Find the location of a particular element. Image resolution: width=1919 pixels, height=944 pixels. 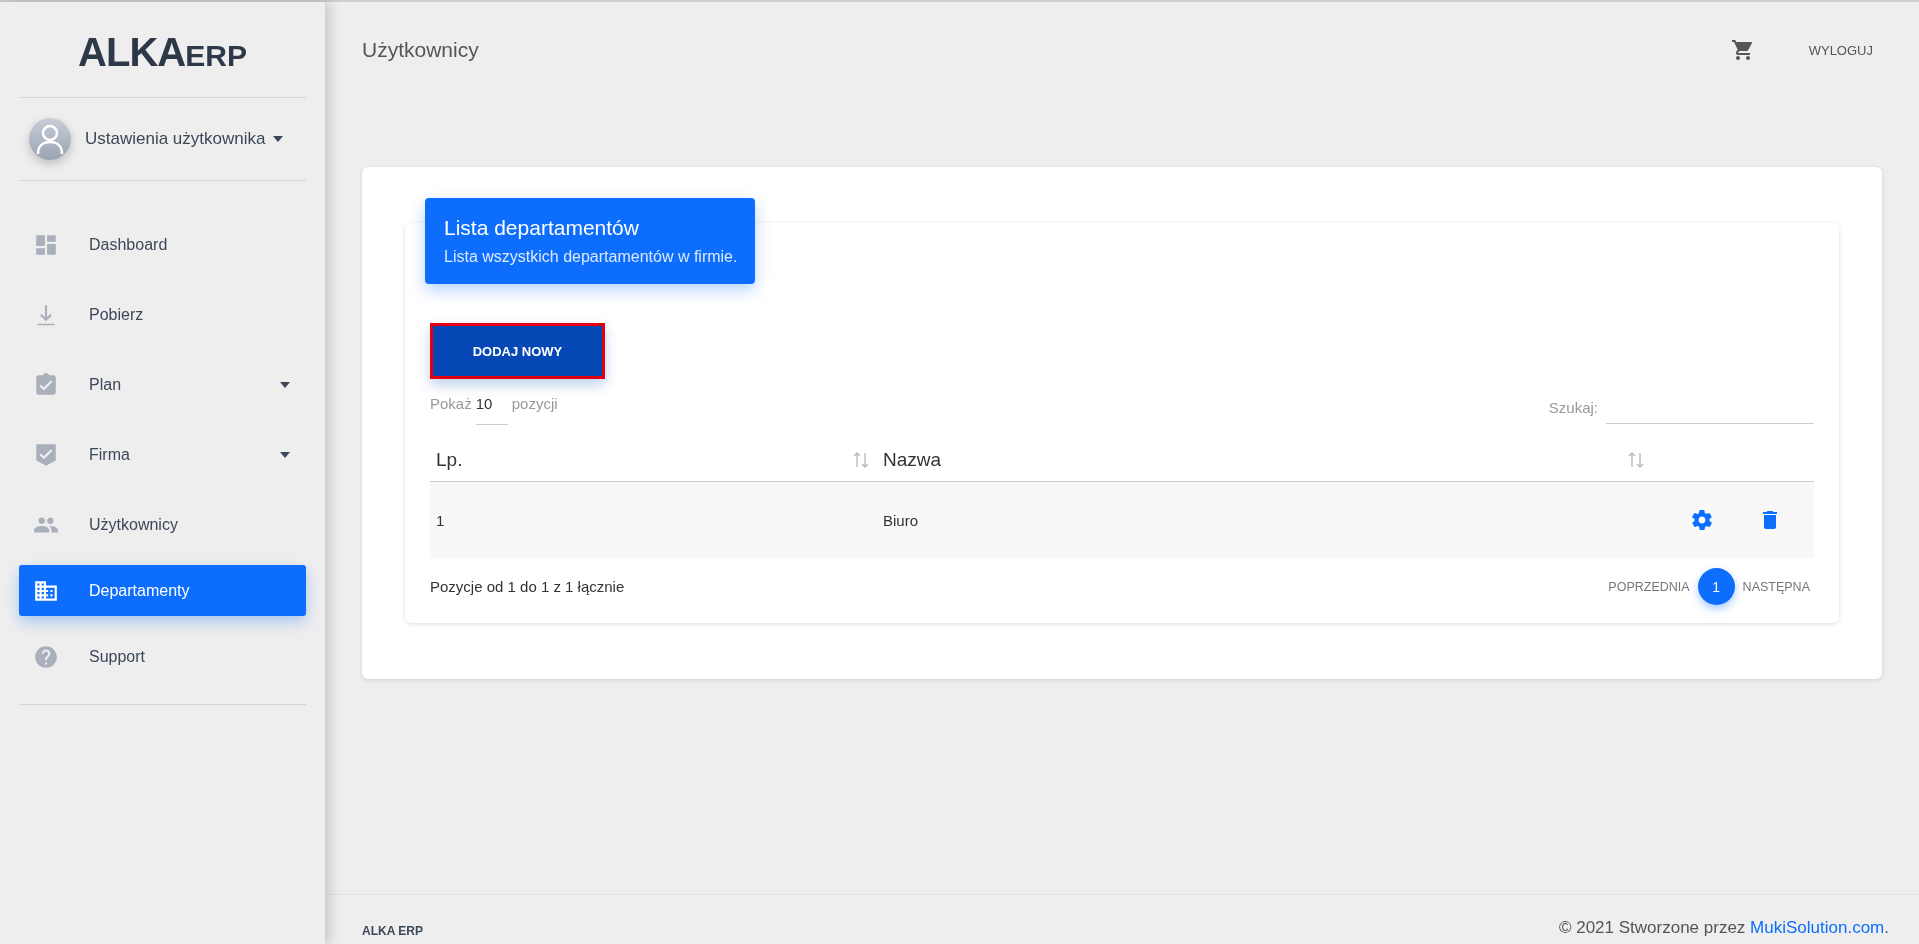

settings-icon is located at coordinates (1702, 520).